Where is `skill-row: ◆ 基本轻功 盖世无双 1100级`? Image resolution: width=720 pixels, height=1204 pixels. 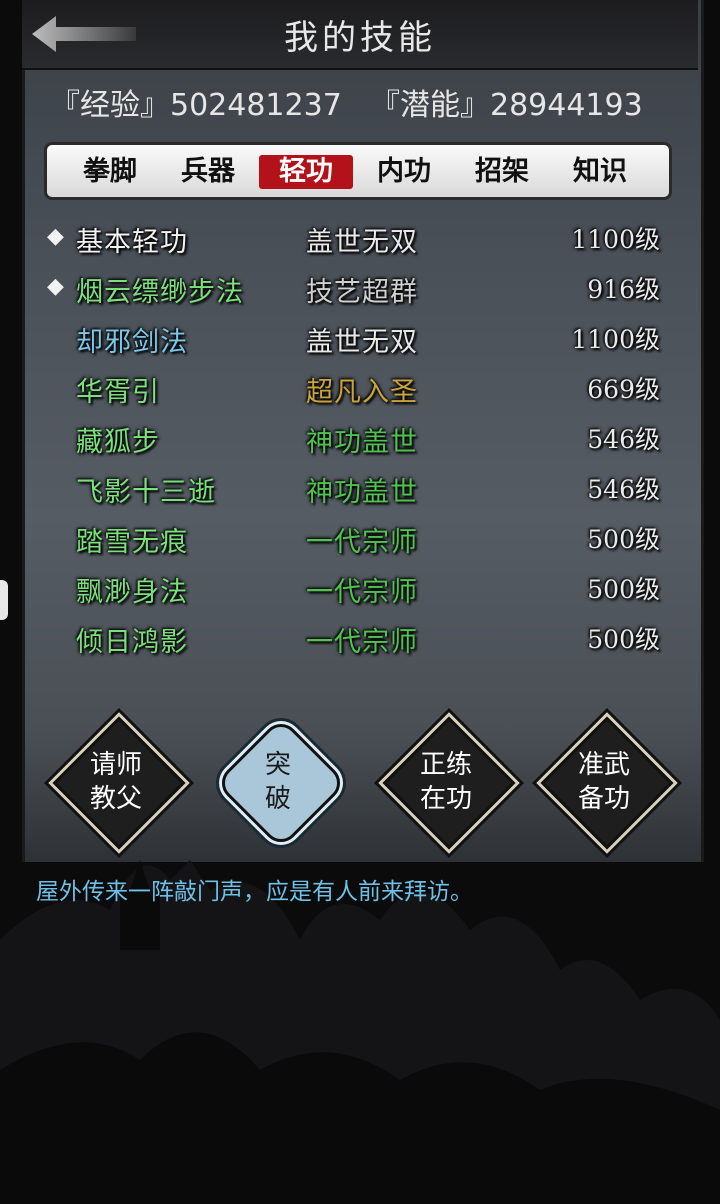 skill-row: ◆ 基本轻功 盖世无双 1100级 is located at coordinates (358, 237).